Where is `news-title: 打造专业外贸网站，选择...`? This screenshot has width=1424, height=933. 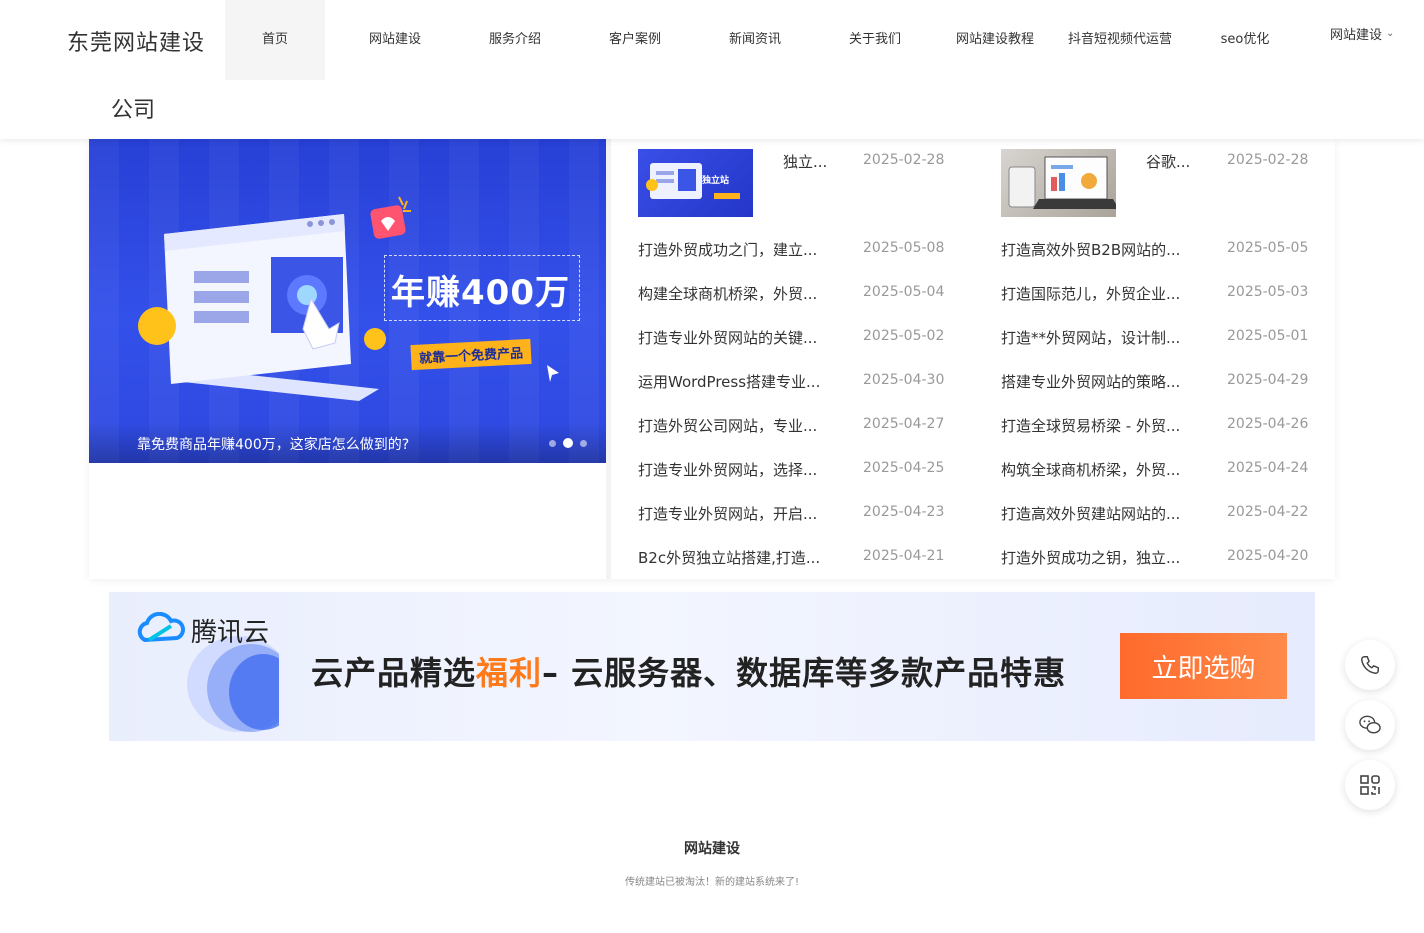 news-title: 打造专业外贸网站，选择... is located at coordinates (727, 469).